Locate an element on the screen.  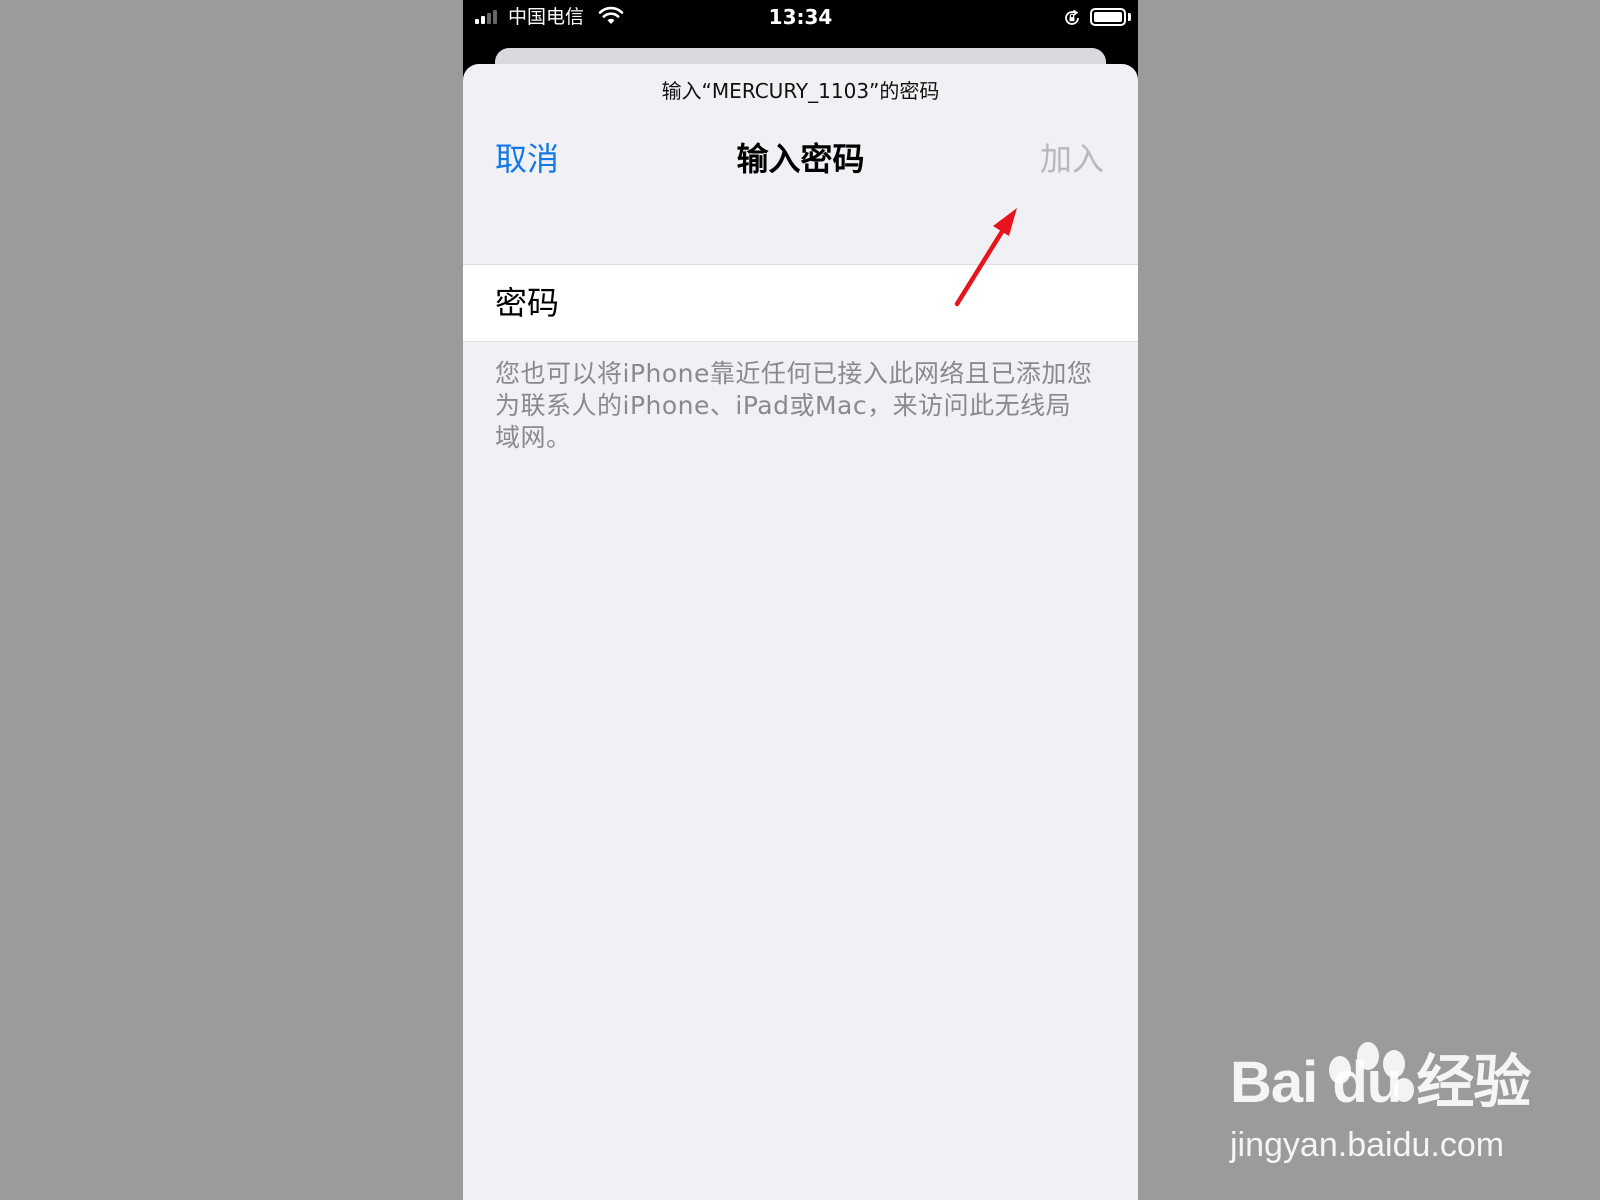
orientation-lock-icon is located at coordinates (1072, 17).